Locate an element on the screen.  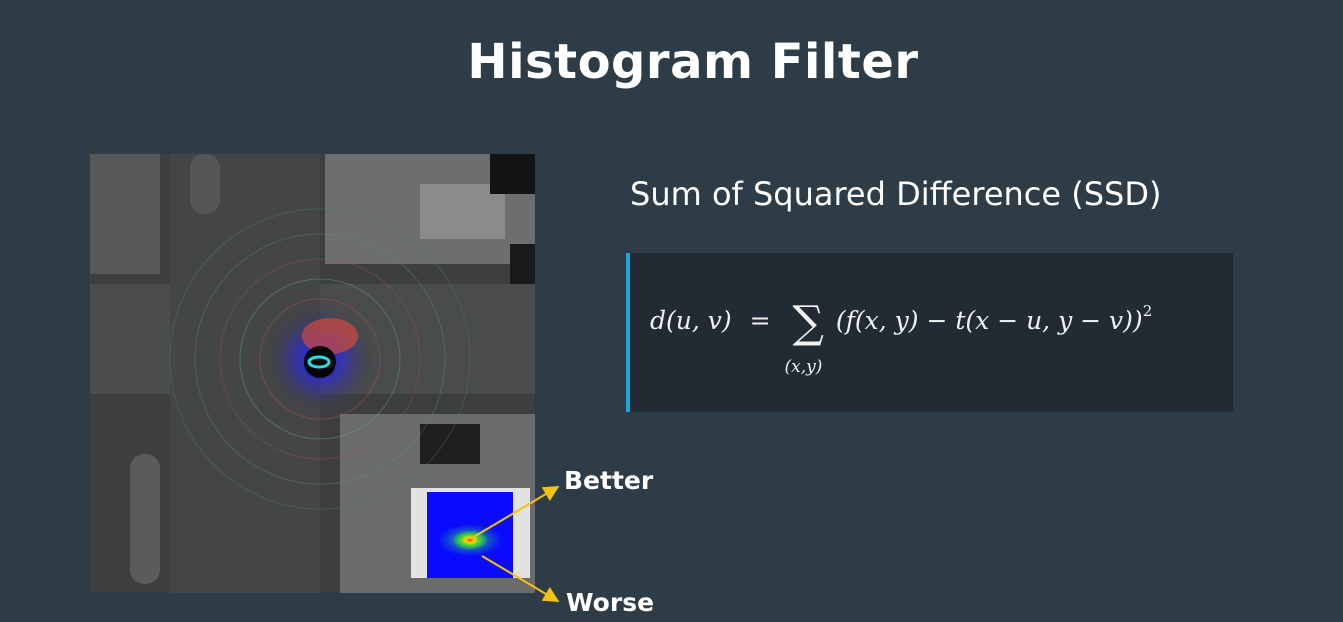
formula-exponent: 2 is located at coordinates (1147, 311).